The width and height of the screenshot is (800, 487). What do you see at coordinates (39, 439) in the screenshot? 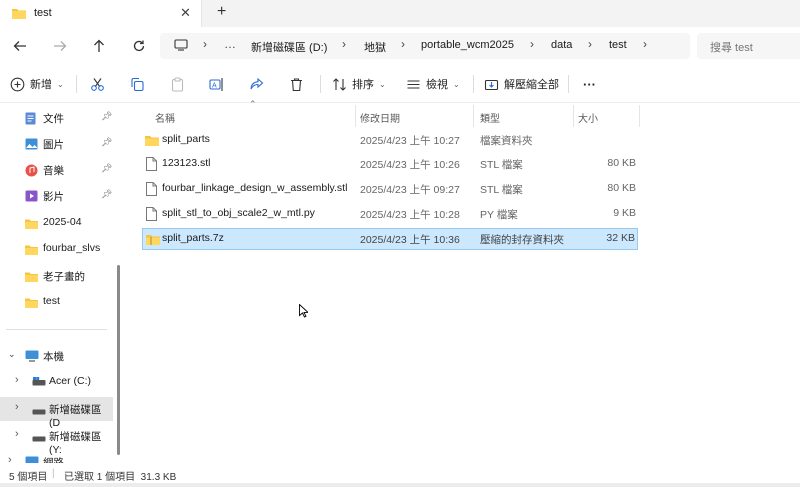
I see `drive-icon` at bounding box center [39, 439].